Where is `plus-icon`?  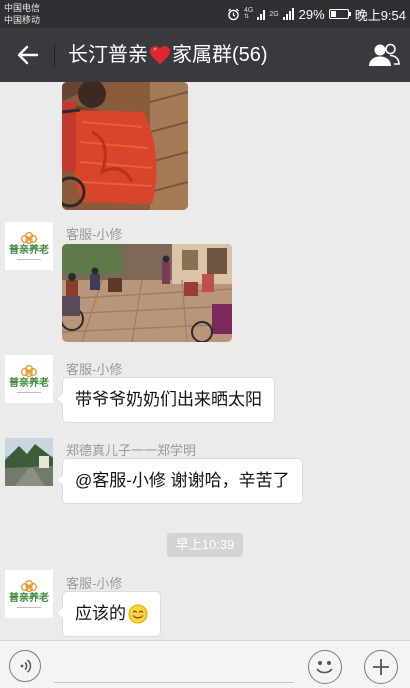
plus-icon is located at coordinates (381, 667).